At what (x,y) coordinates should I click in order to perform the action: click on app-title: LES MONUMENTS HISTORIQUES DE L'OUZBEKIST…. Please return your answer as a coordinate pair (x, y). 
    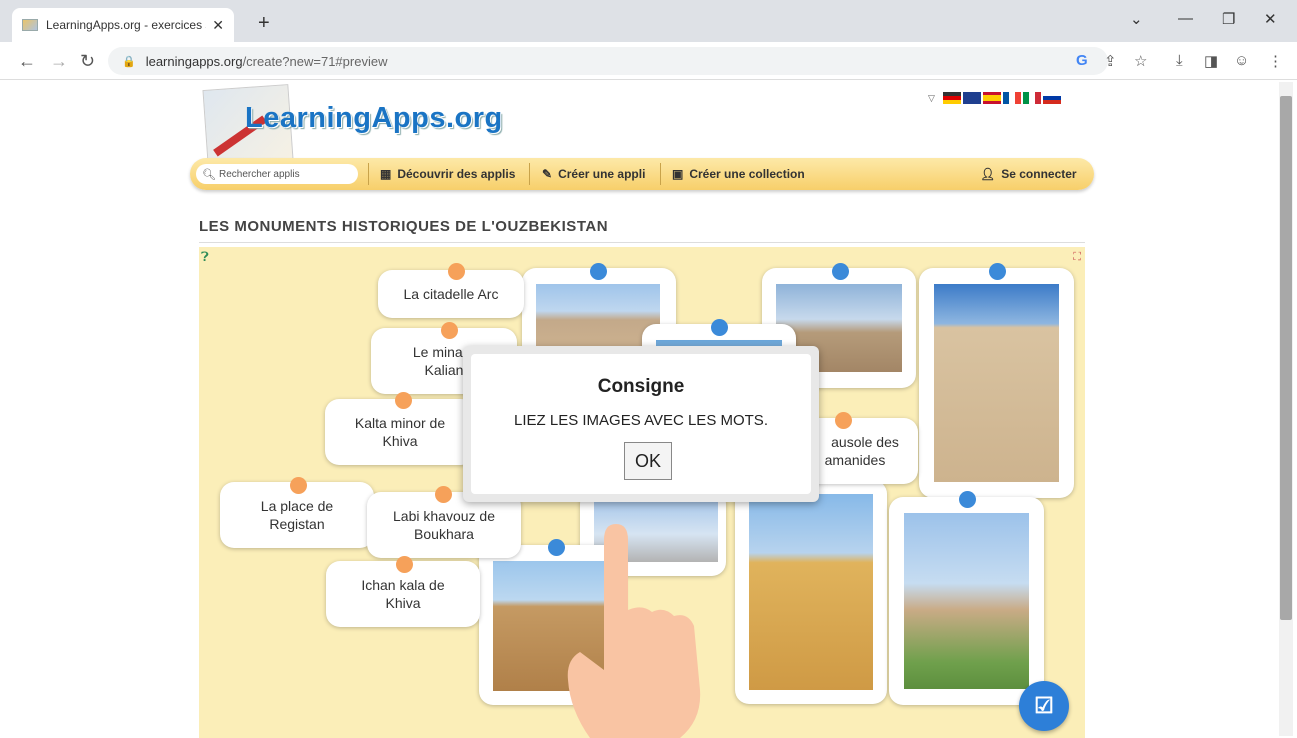
    Looking at the image, I should click on (404, 226).